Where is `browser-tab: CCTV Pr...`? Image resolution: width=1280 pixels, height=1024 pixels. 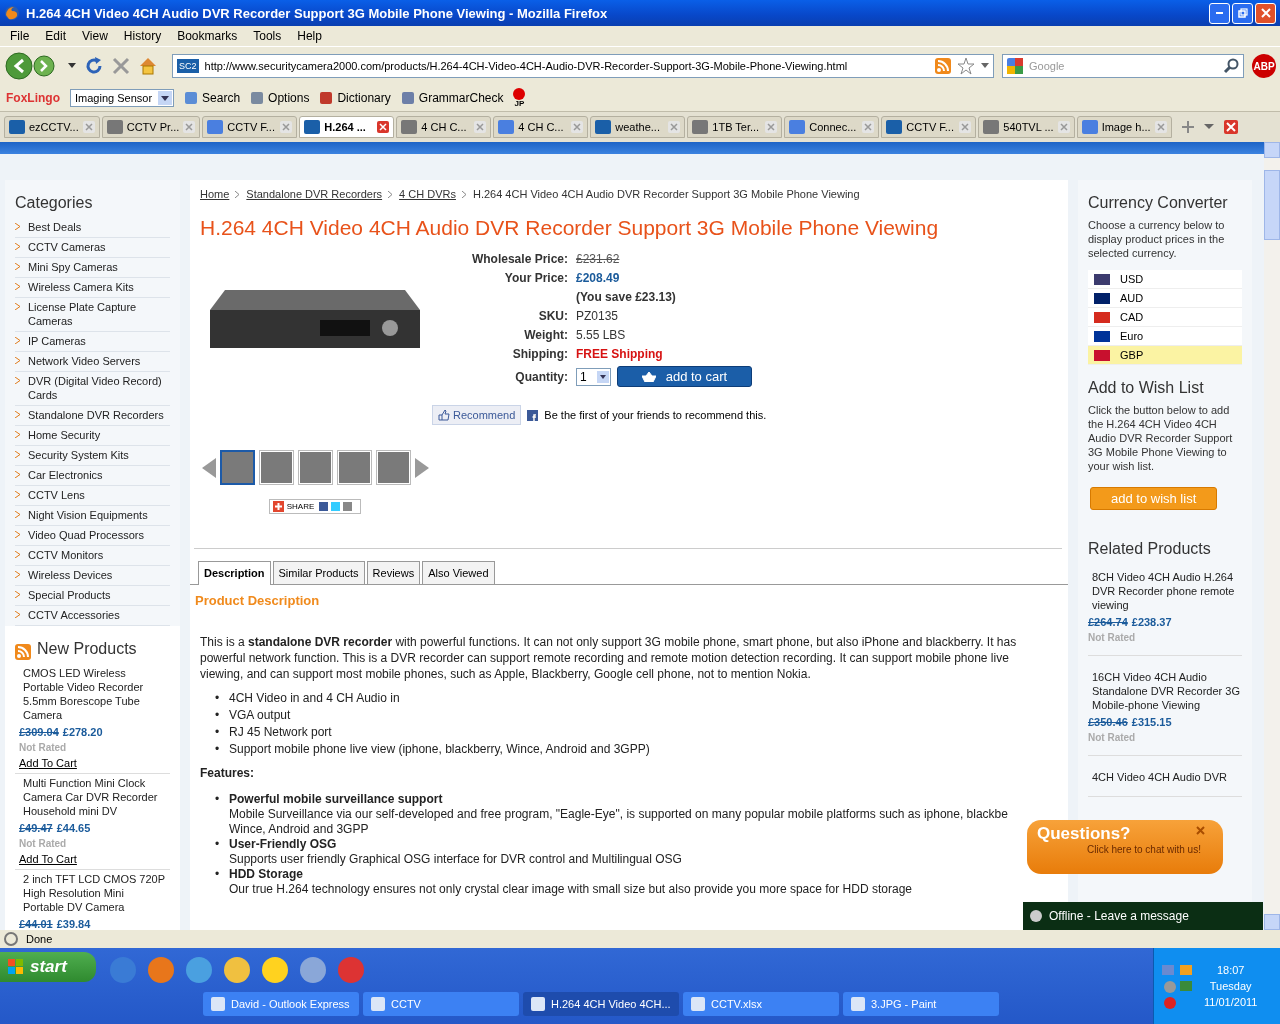
browser-tab: CCTV Pr... is located at coordinates (151, 127).